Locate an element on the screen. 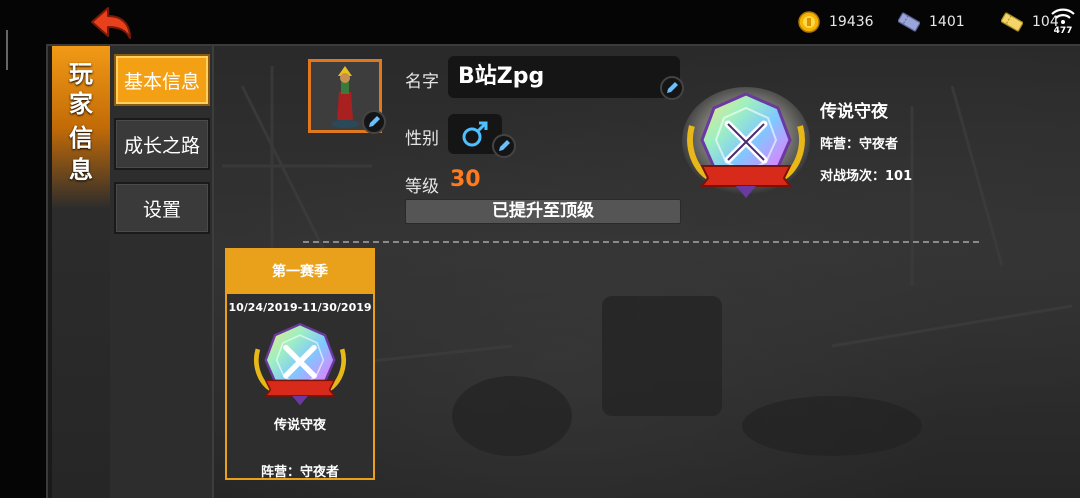 Image resolution: width=1080 pixels, height=498 pixels. ticket-counter: 1401 is located at coordinates (931, 22).